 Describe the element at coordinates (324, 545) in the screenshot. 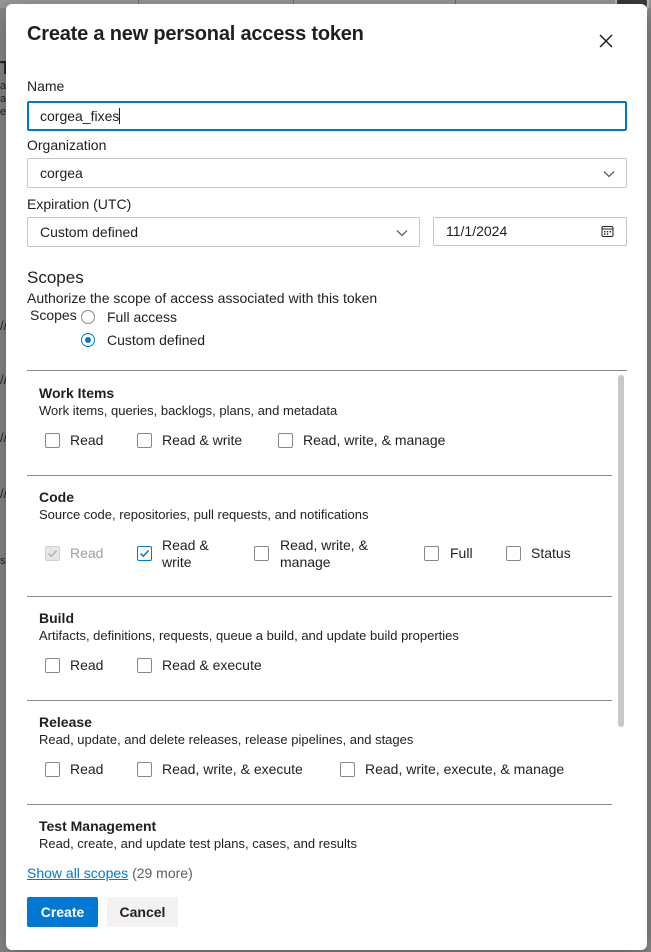

I see `checkbox-label: Read, write, &` at that location.